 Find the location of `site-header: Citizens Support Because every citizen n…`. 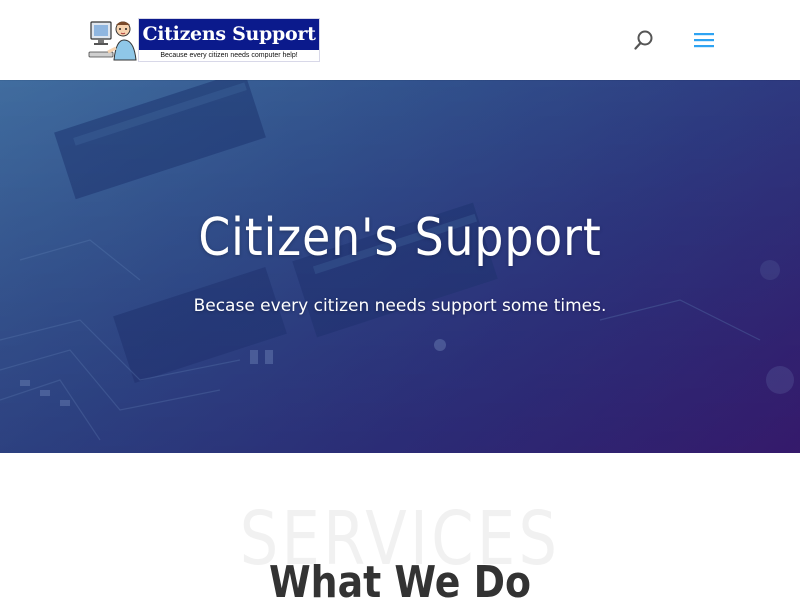

site-header: Citizens Support Because every citizen n… is located at coordinates (400, 40).